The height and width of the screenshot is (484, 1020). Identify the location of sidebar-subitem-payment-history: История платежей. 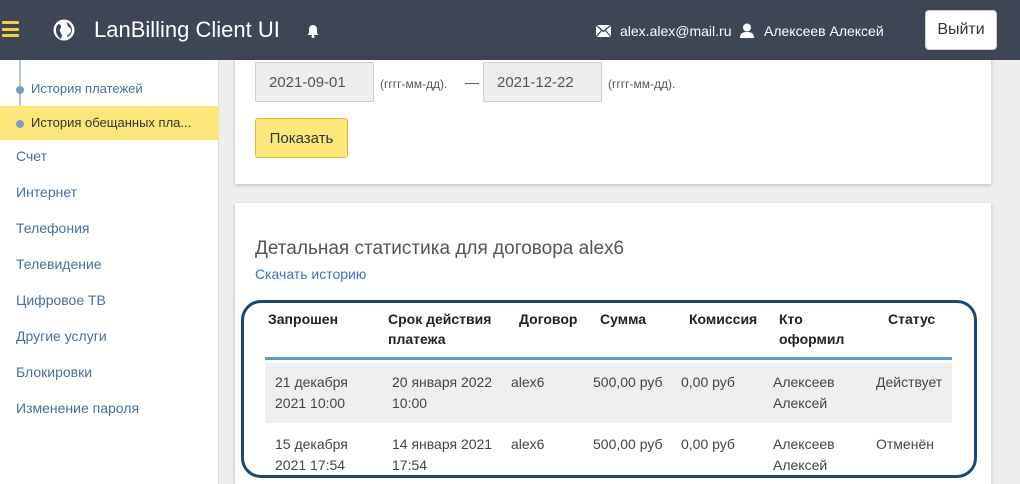
(109, 89).